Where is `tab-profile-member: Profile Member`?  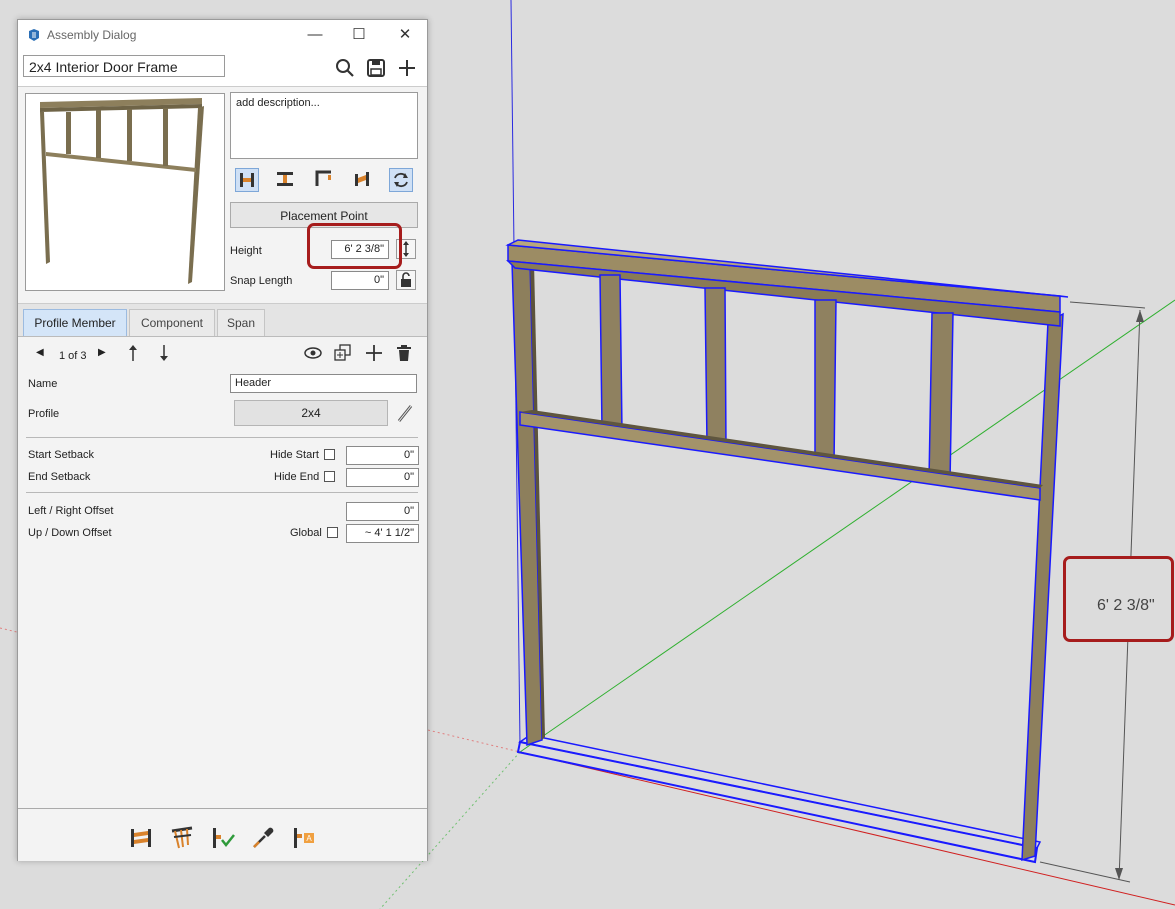
tab-profile-member: Profile Member is located at coordinates (75, 322).